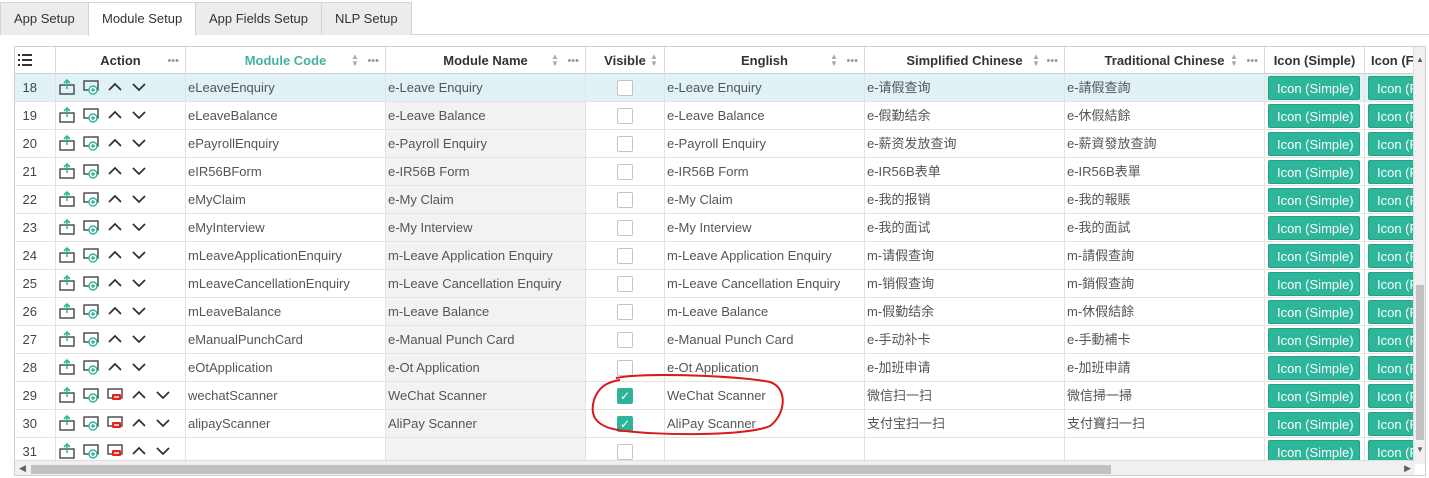  Describe the element at coordinates (765, 200) in the screenshot. I see `english-cell: e-My Claim` at that location.